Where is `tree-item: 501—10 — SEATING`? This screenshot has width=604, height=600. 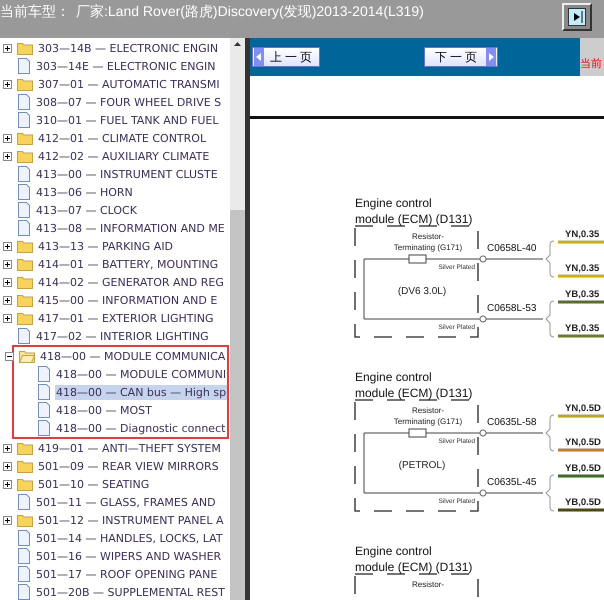
tree-item: 501—10 — SEATING is located at coordinates (93, 484).